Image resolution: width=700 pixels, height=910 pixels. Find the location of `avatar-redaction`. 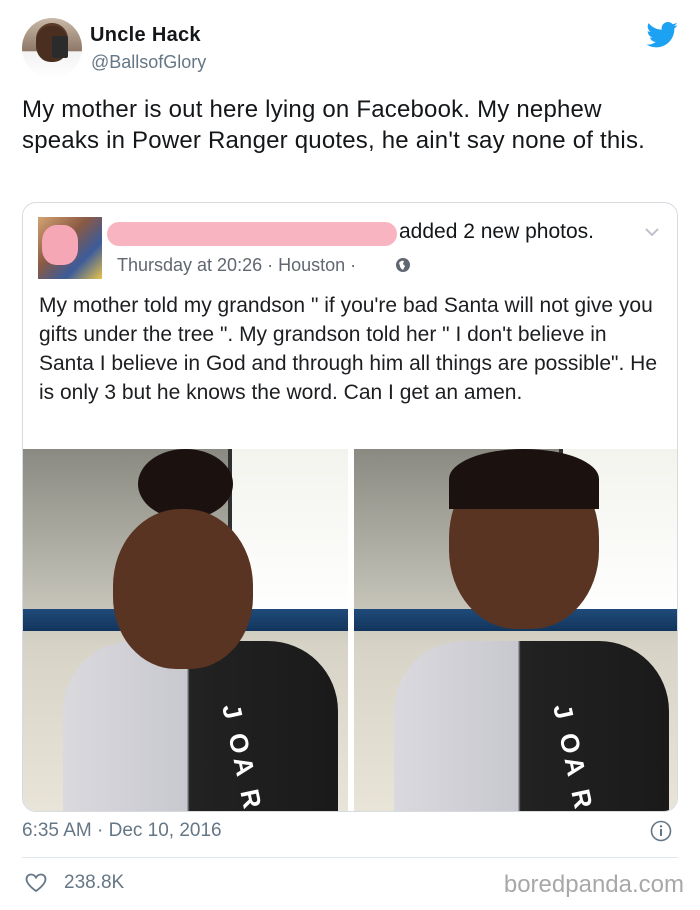

avatar-redaction is located at coordinates (60, 245).